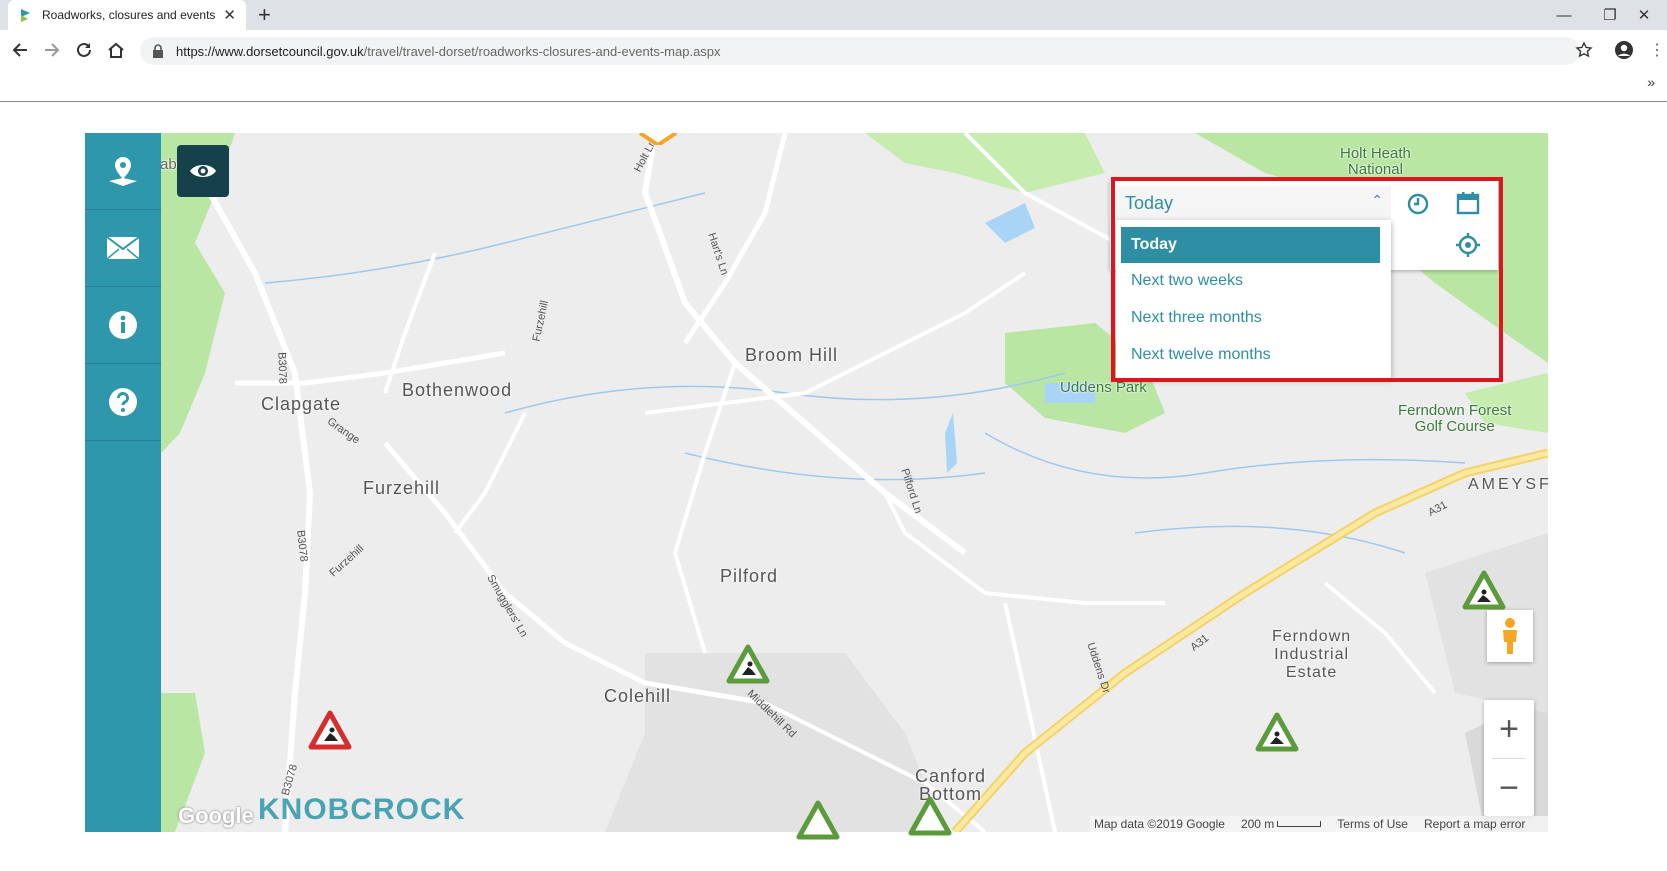 This screenshot has height=871, width=1667. I want to click on info-icon, so click(123, 325).